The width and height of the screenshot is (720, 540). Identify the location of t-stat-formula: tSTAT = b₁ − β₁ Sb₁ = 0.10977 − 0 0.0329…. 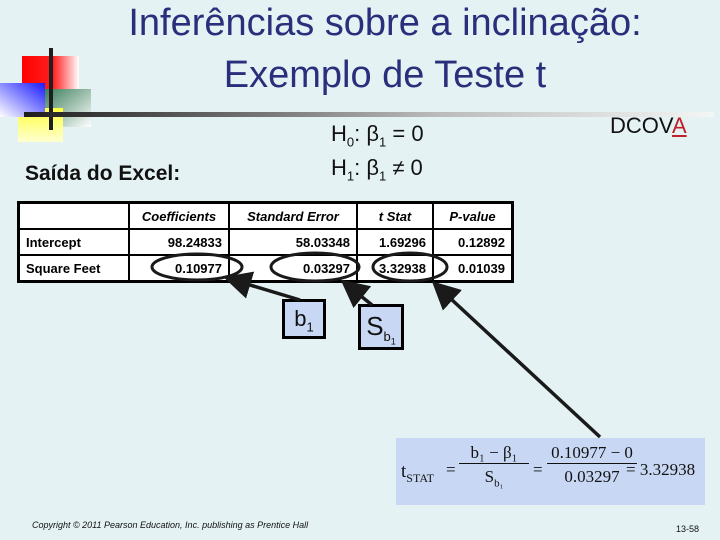
(550, 471).